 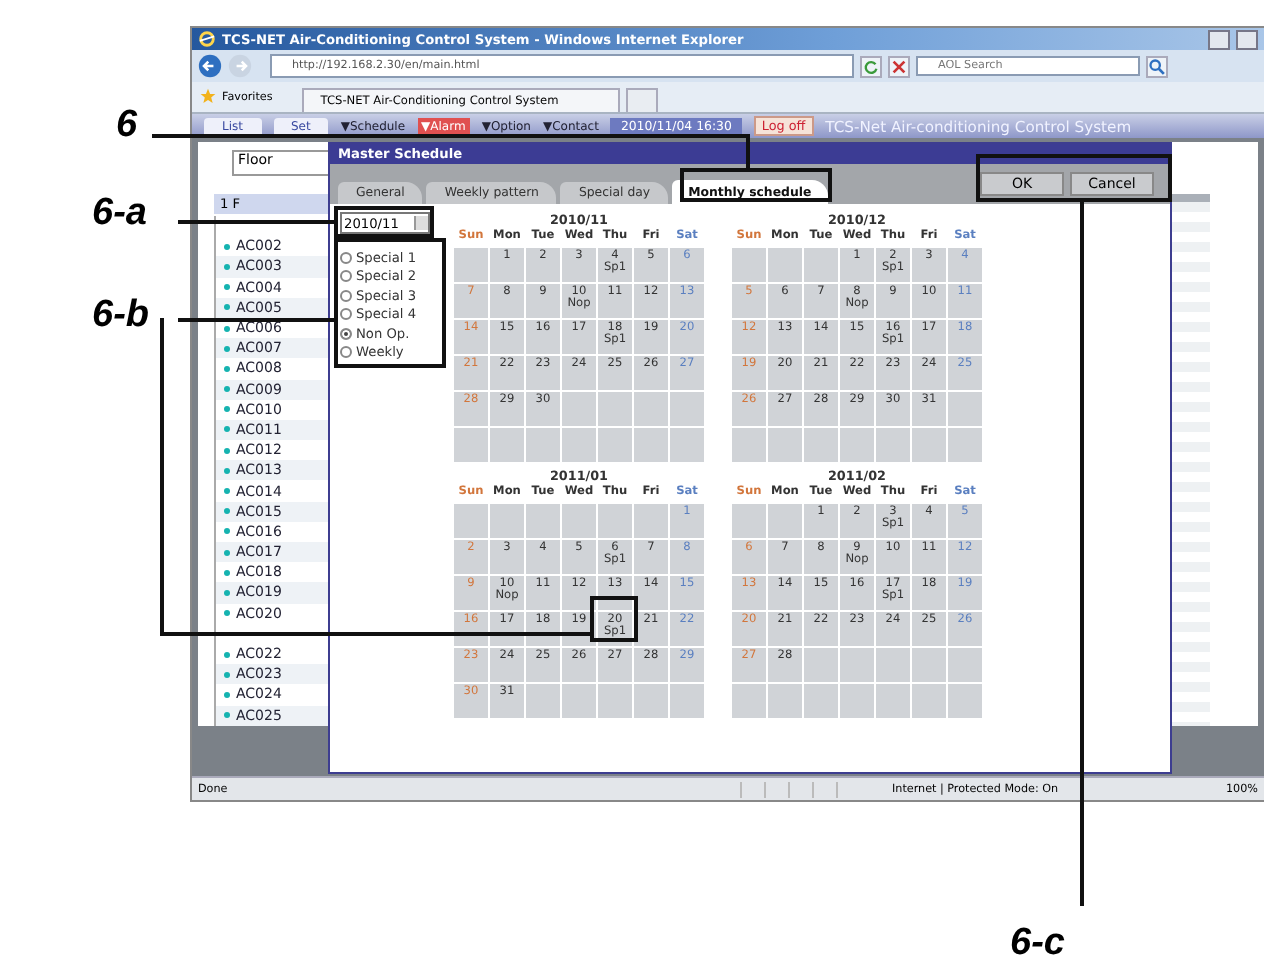 What do you see at coordinates (1037, 943) in the screenshot?
I see `callout-label: 6-c` at bounding box center [1037, 943].